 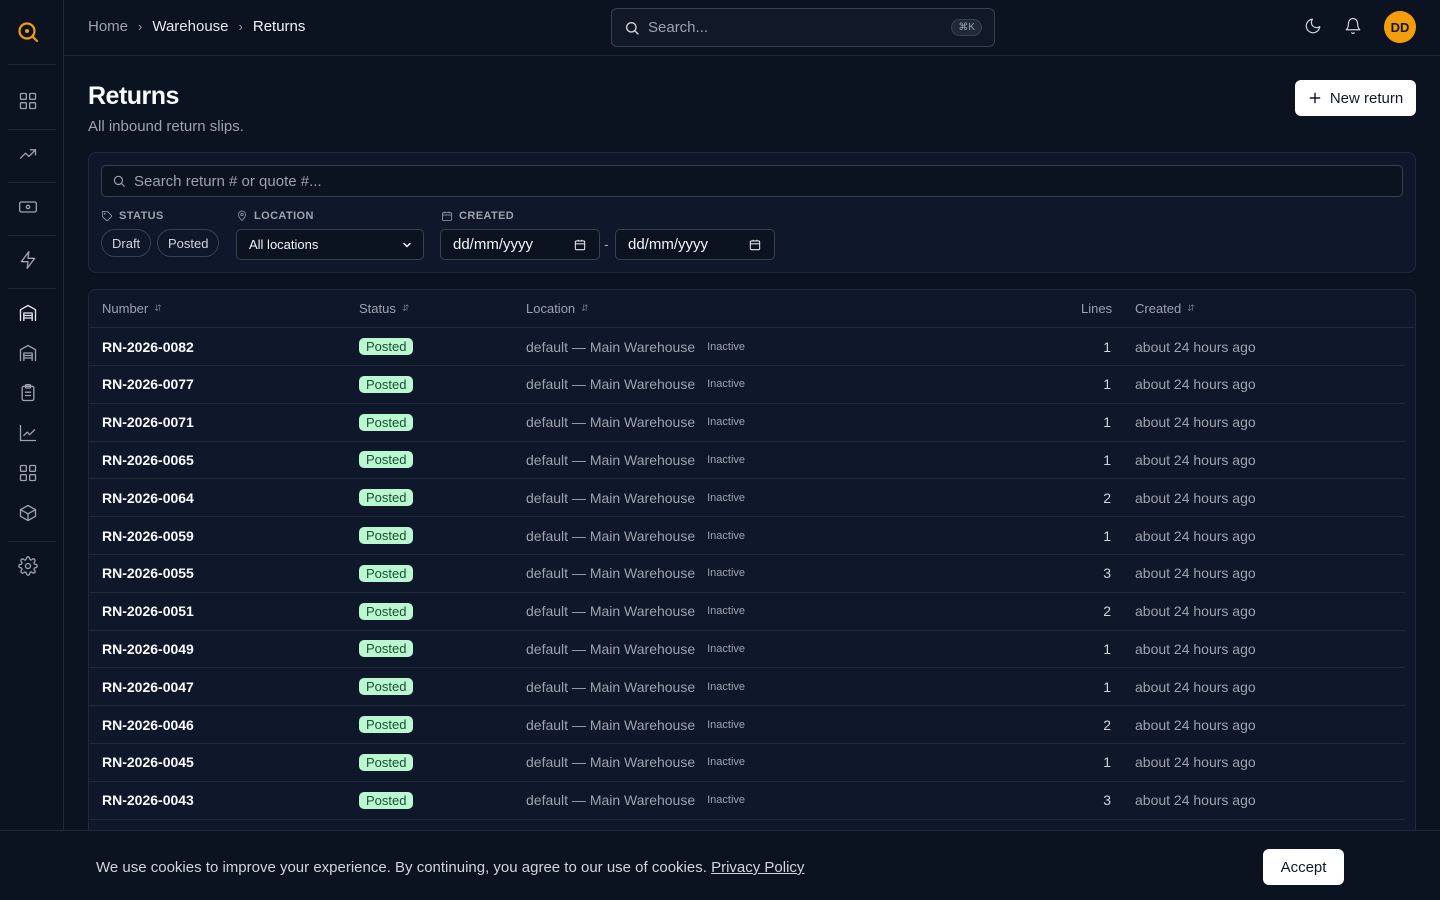 What do you see at coordinates (148, 346) in the screenshot?
I see `return-number: RN-2026-0082` at bounding box center [148, 346].